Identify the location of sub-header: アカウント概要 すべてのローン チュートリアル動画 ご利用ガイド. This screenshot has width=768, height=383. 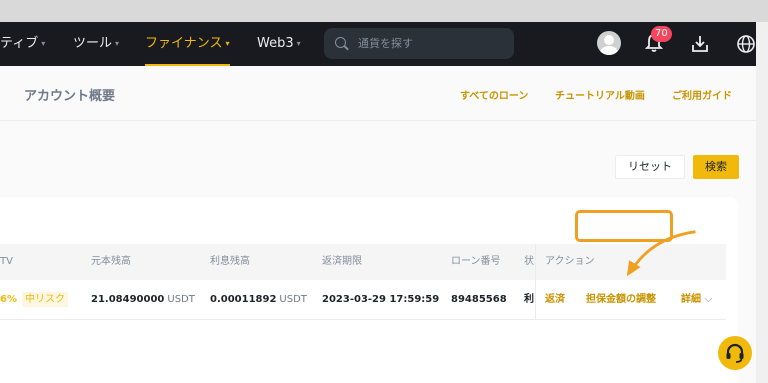
(378, 93).